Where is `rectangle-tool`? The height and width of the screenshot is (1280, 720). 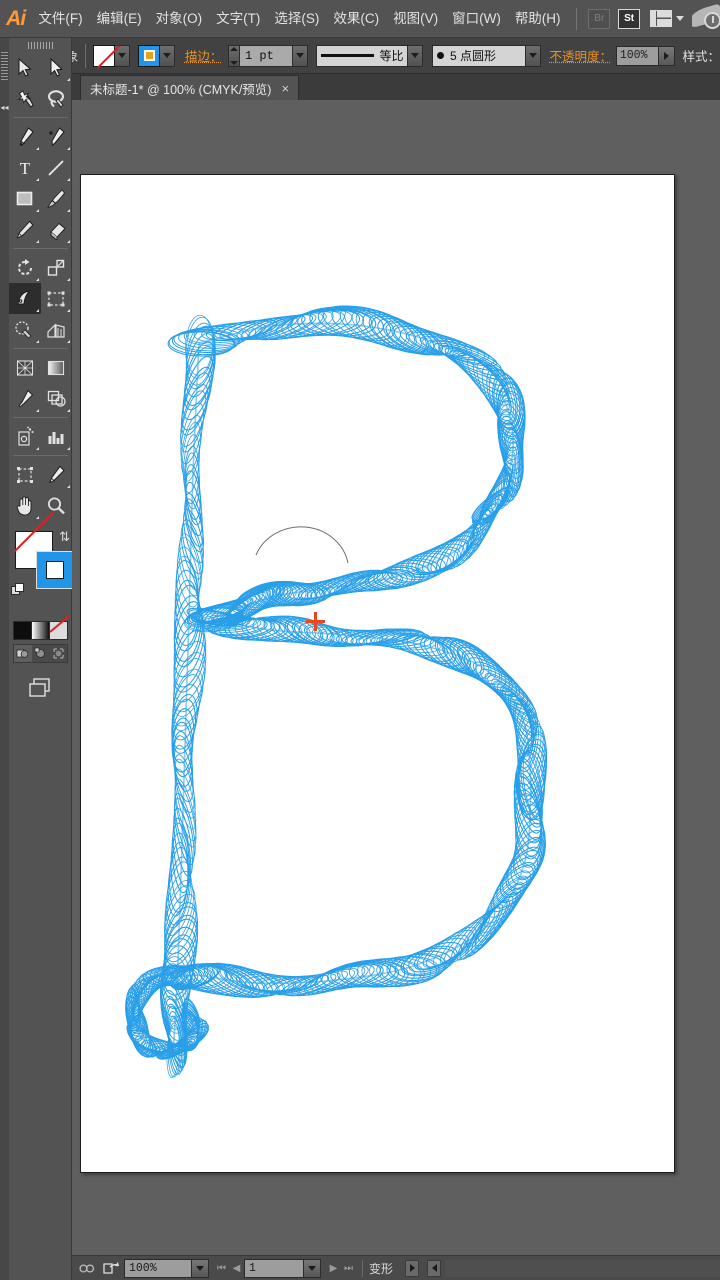
rectangle-tool is located at coordinates (25, 198).